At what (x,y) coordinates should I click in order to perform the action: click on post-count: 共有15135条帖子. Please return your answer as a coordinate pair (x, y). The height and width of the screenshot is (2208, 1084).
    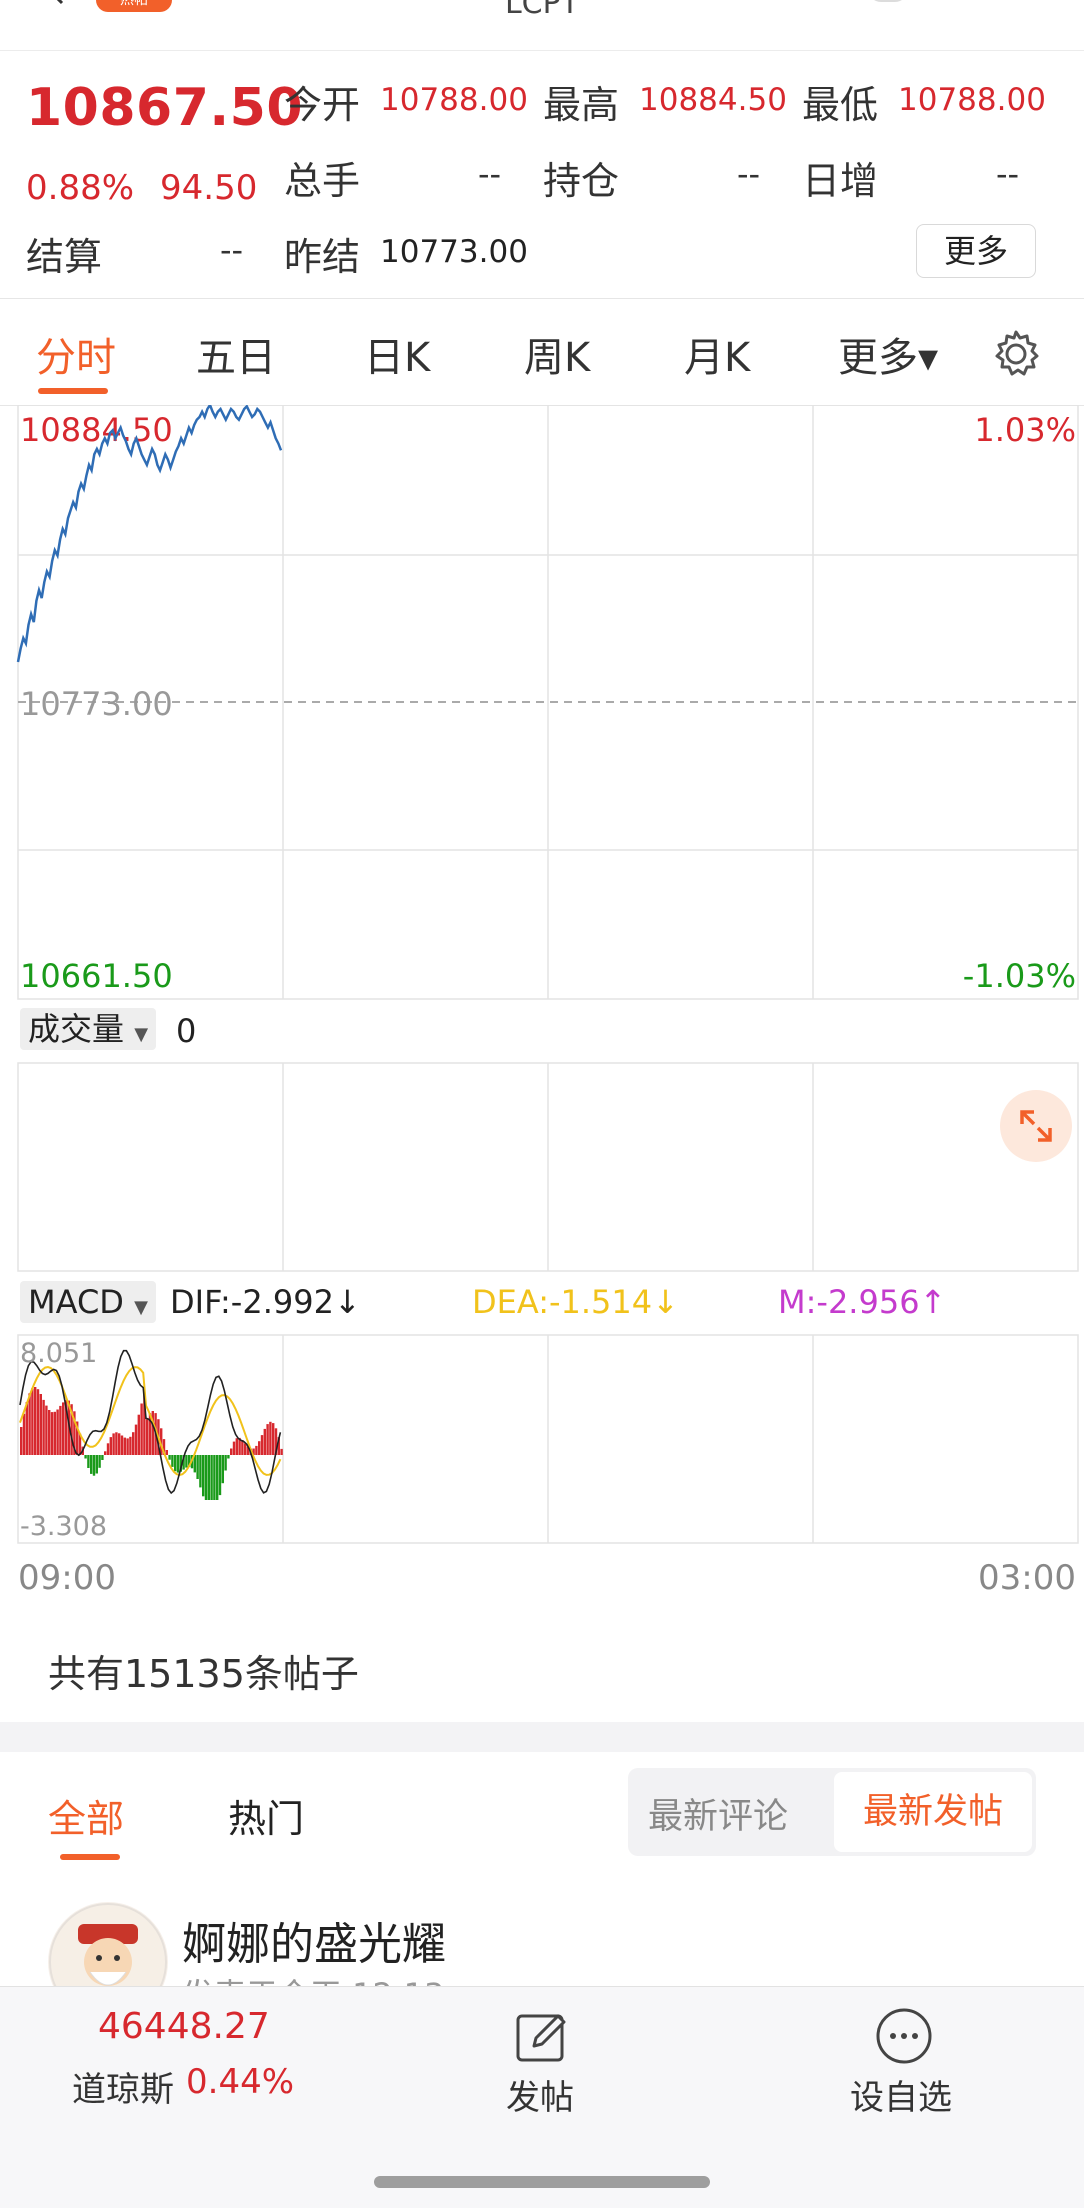
    Looking at the image, I should click on (203, 1674).